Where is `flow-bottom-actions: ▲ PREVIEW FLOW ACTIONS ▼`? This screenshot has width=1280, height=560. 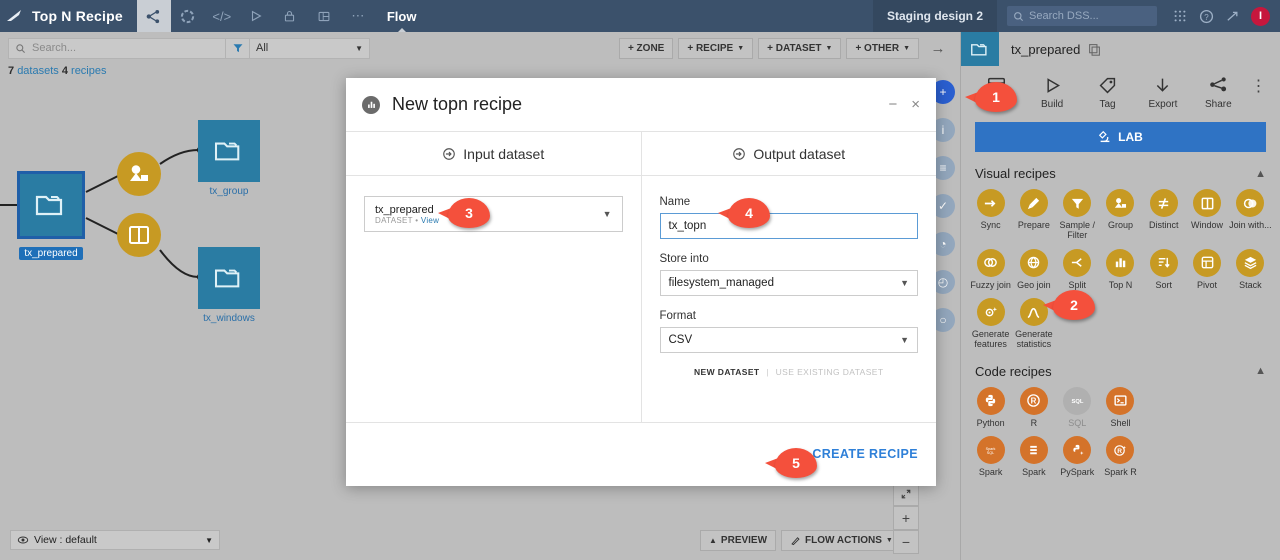 flow-bottom-actions: ▲ PREVIEW FLOW ACTIONS ▼ is located at coordinates (801, 540).